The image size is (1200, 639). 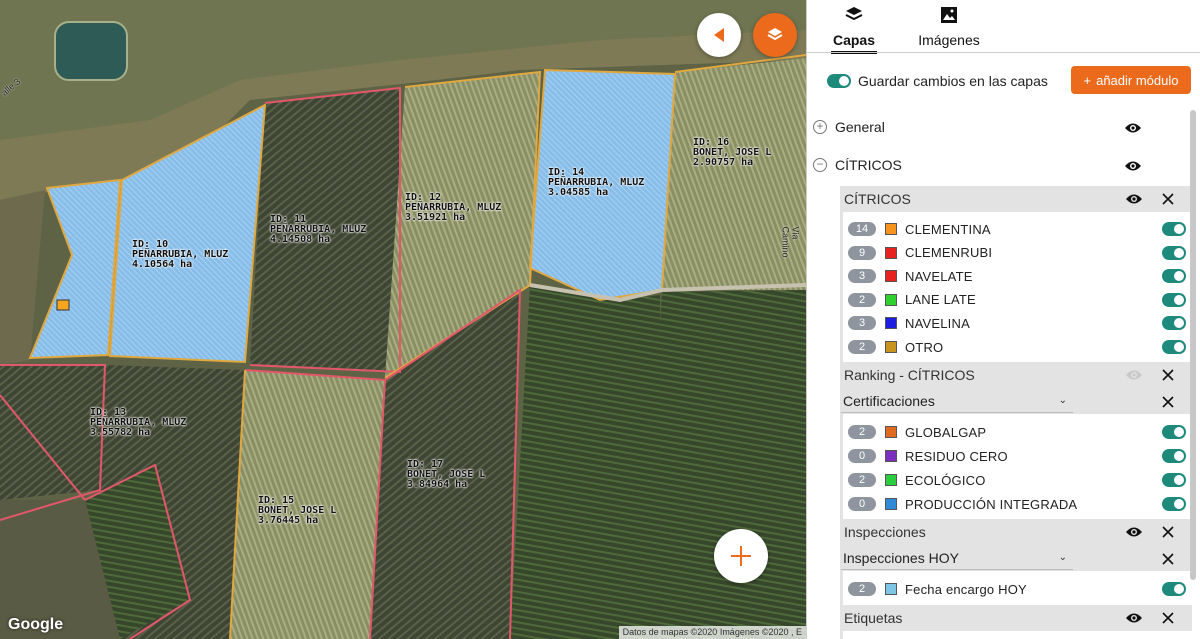 I want to click on parcel-area: 3.51921 ha, so click(x=435, y=217).